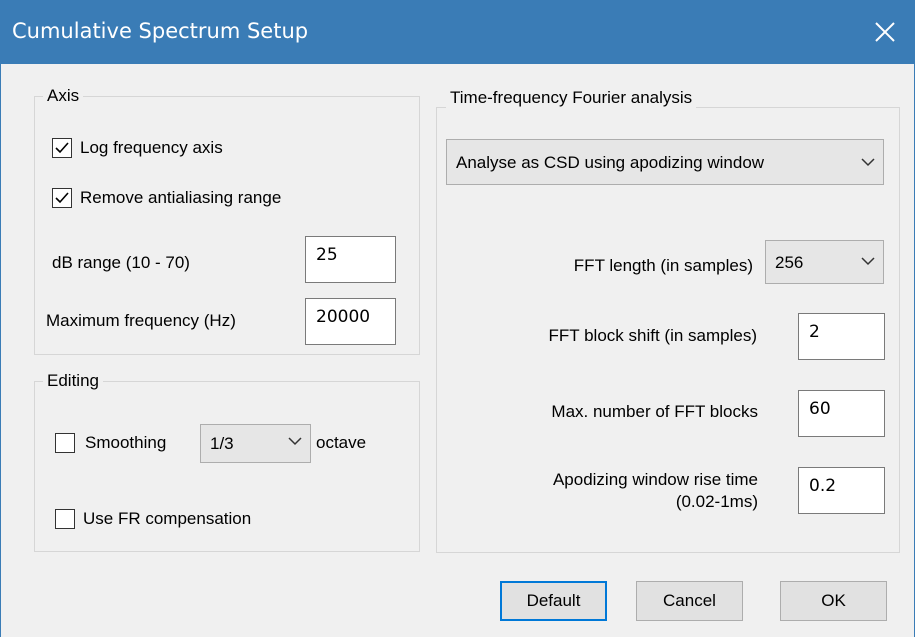 Image resolution: width=915 pixels, height=637 pixels. Describe the element at coordinates (151, 148) in the screenshot. I see `log-frequency-label: Log frequency axis` at that location.